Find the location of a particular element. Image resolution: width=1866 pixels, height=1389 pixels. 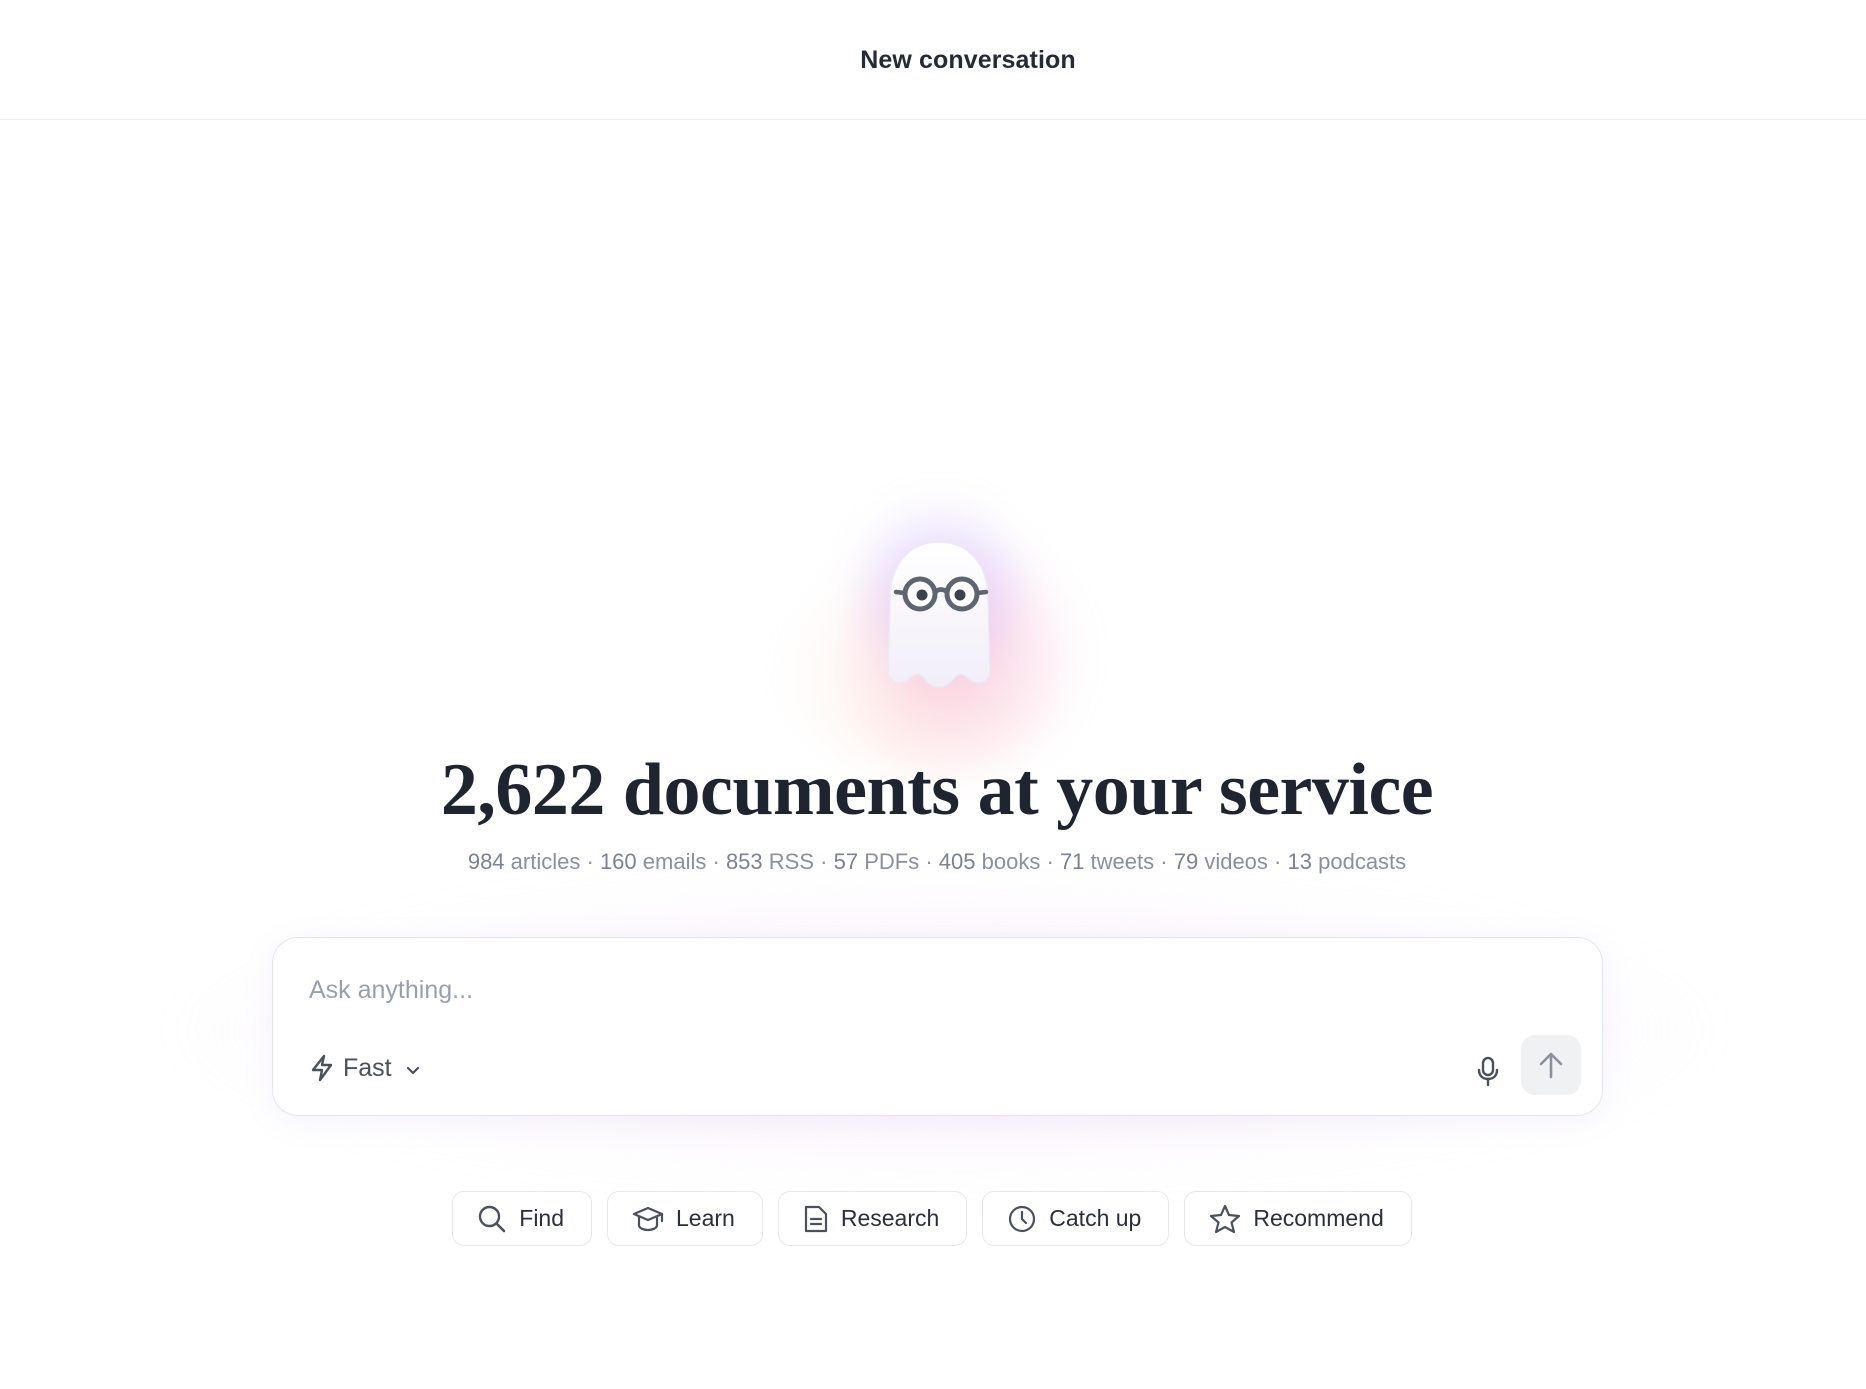

header: New conversation is located at coordinates (933, 60).